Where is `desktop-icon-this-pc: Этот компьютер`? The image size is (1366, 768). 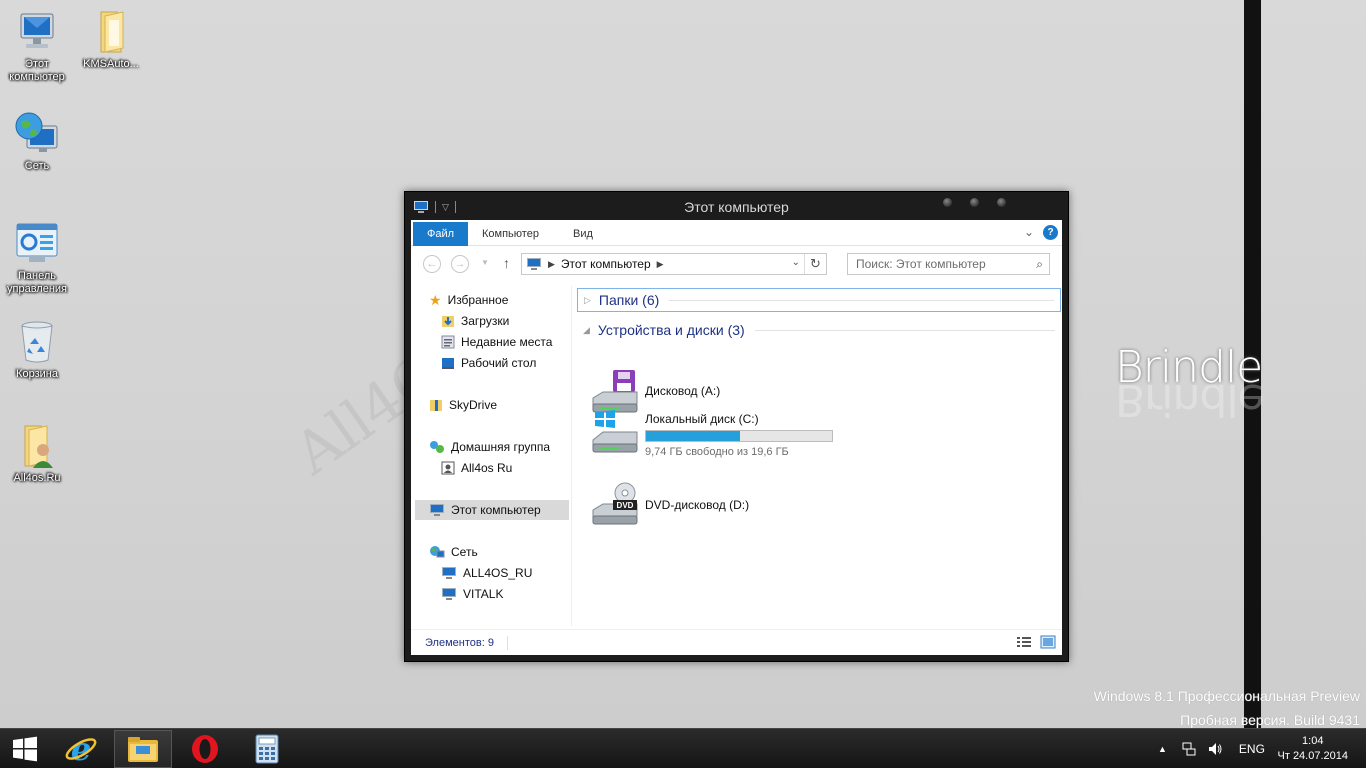 desktop-icon-this-pc: Этот компьютер is located at coordinates (37, 46).